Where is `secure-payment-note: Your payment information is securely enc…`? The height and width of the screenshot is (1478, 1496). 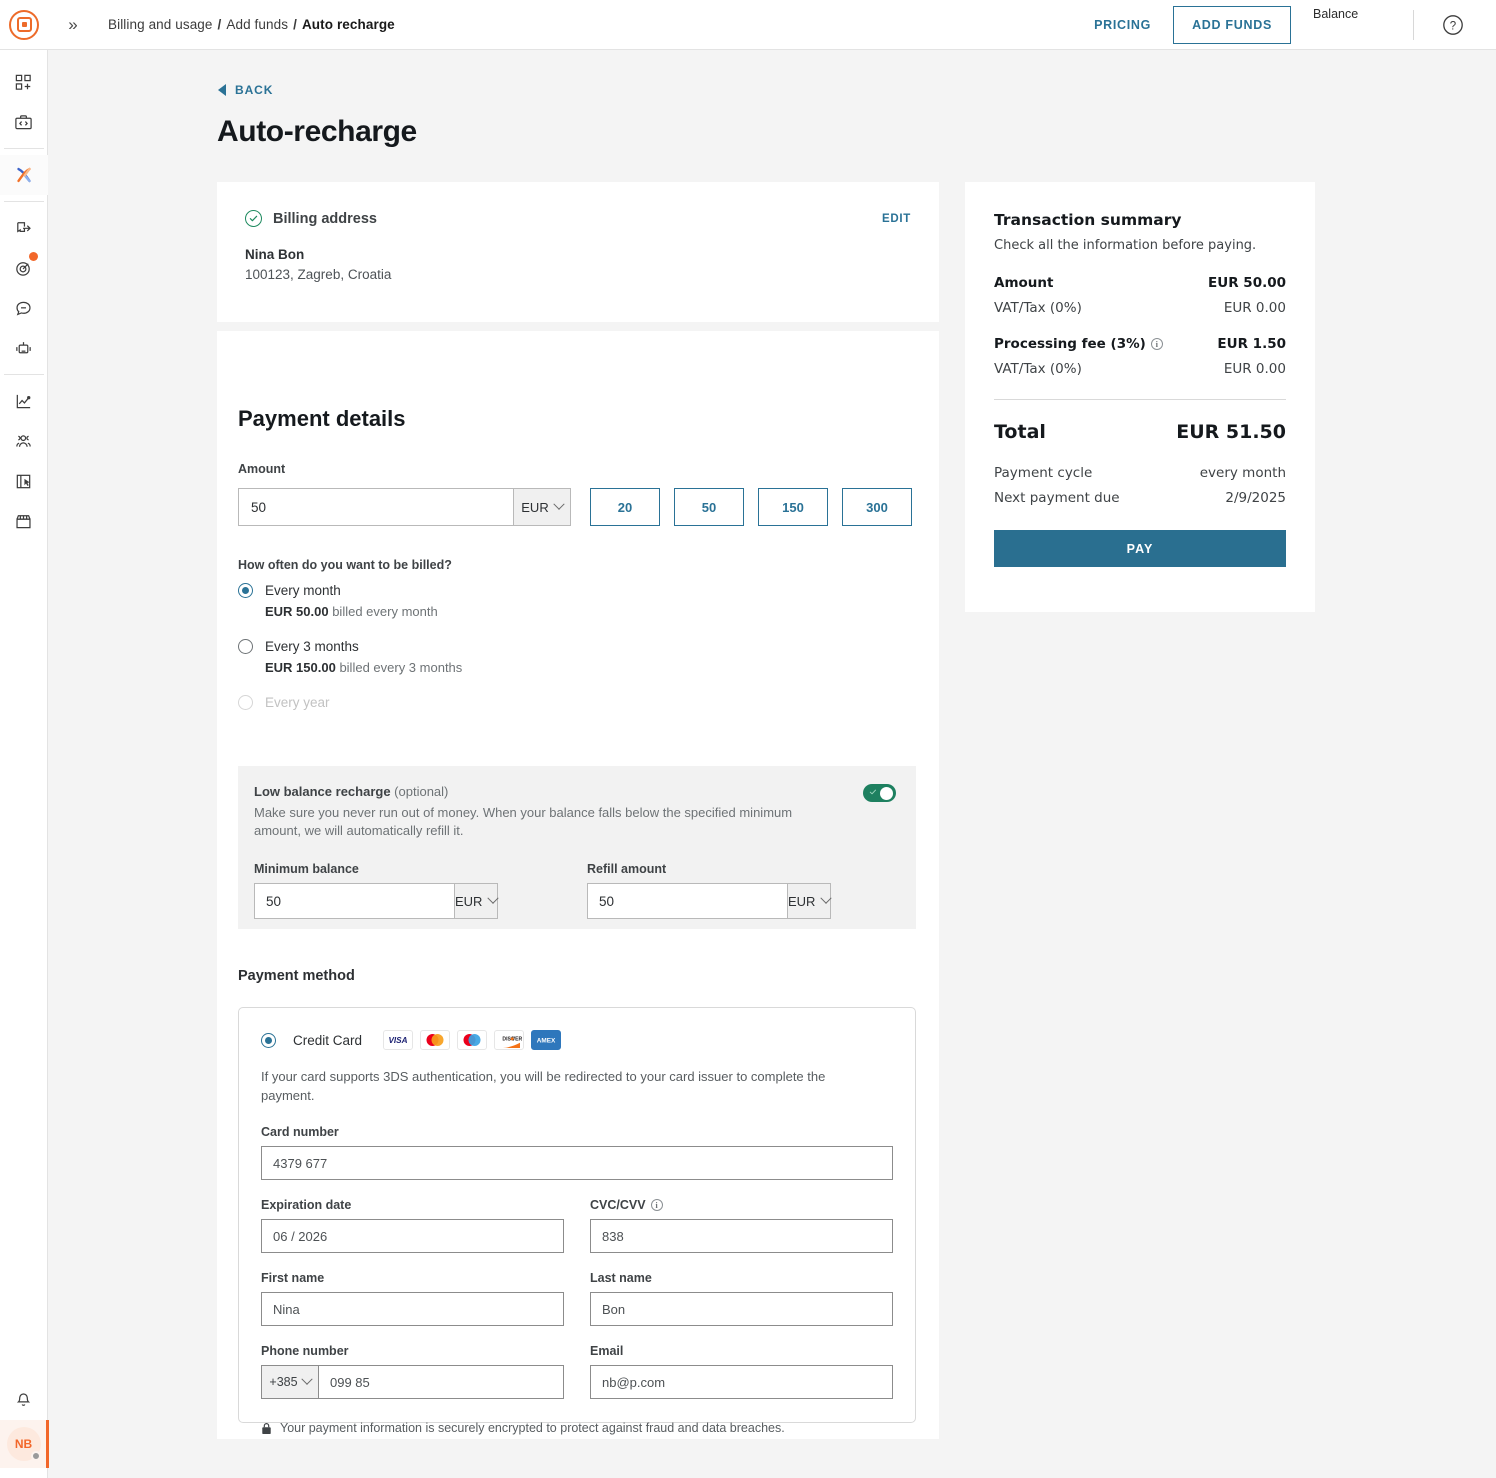
secure-payment-note: Your payment information is securely enc… is located at coordinates (577, 1428).